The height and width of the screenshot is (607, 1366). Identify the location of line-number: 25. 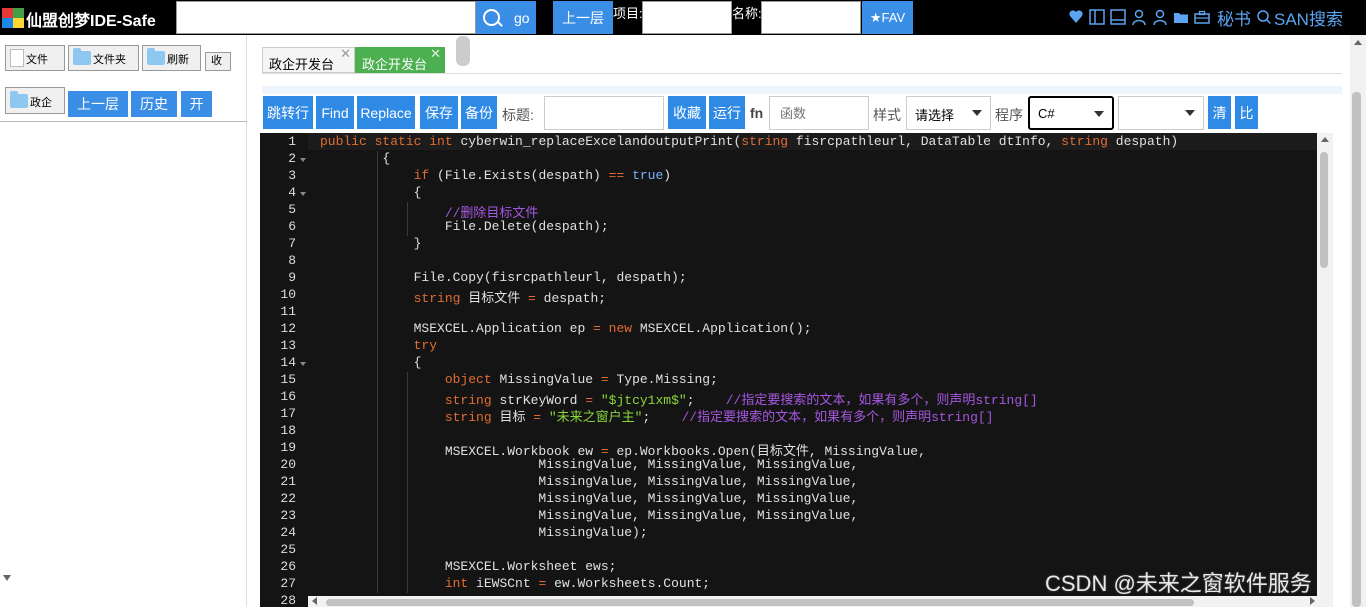
(288, 549).